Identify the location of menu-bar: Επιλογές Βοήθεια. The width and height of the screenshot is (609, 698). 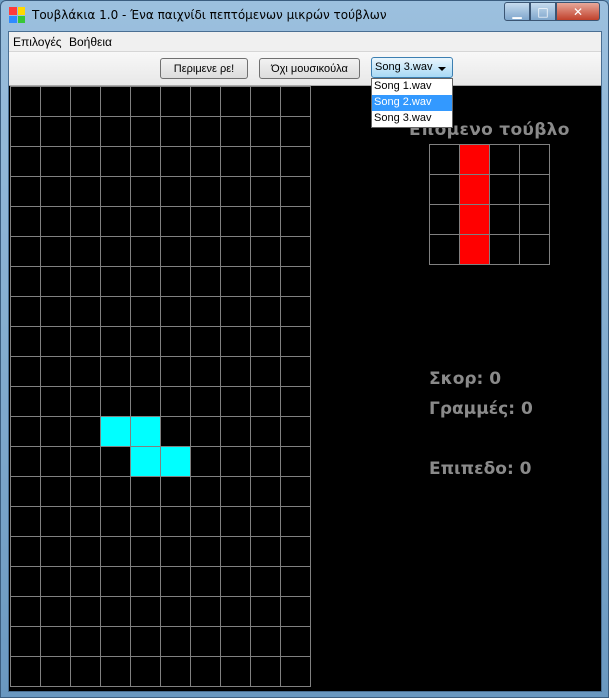
(305, 42).